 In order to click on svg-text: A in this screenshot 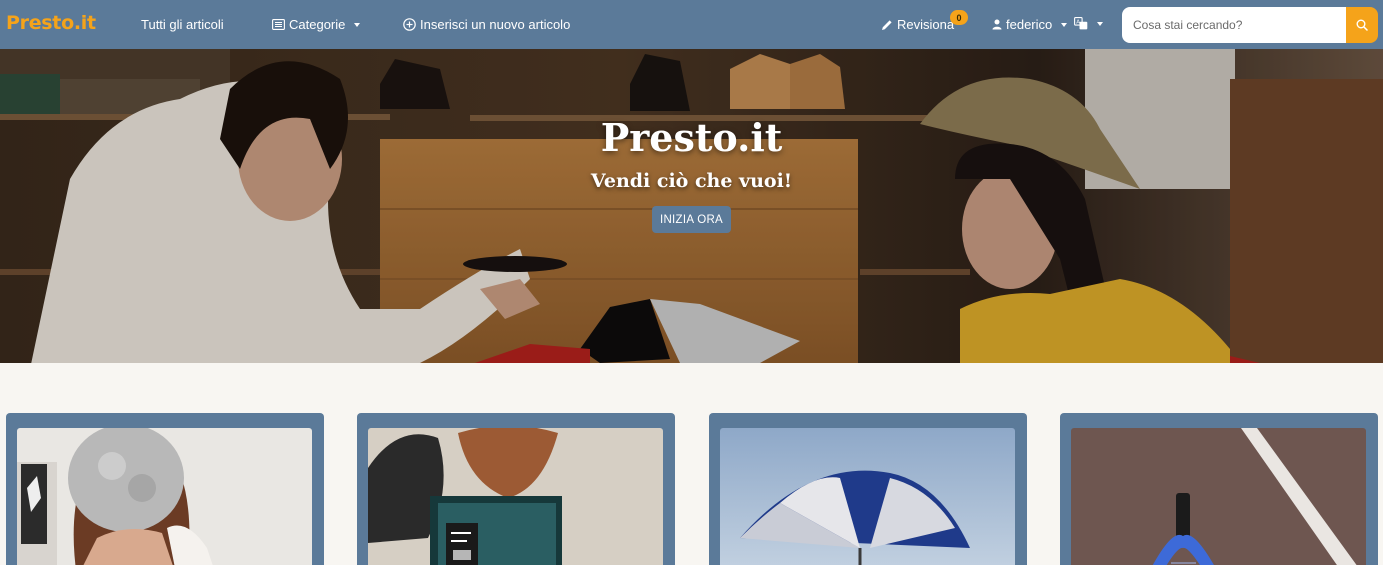, I will do `click(1078, 23)`.